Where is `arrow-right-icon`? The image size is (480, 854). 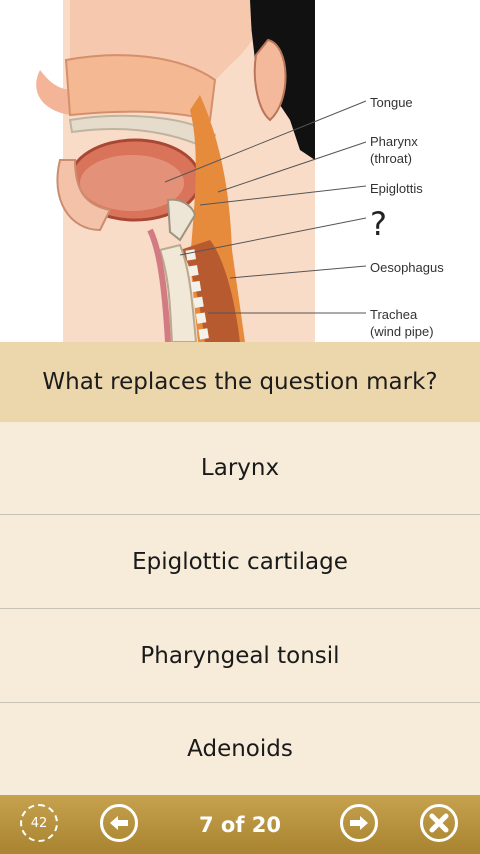
arrow-right-icon is located at coordinates (359, 823).